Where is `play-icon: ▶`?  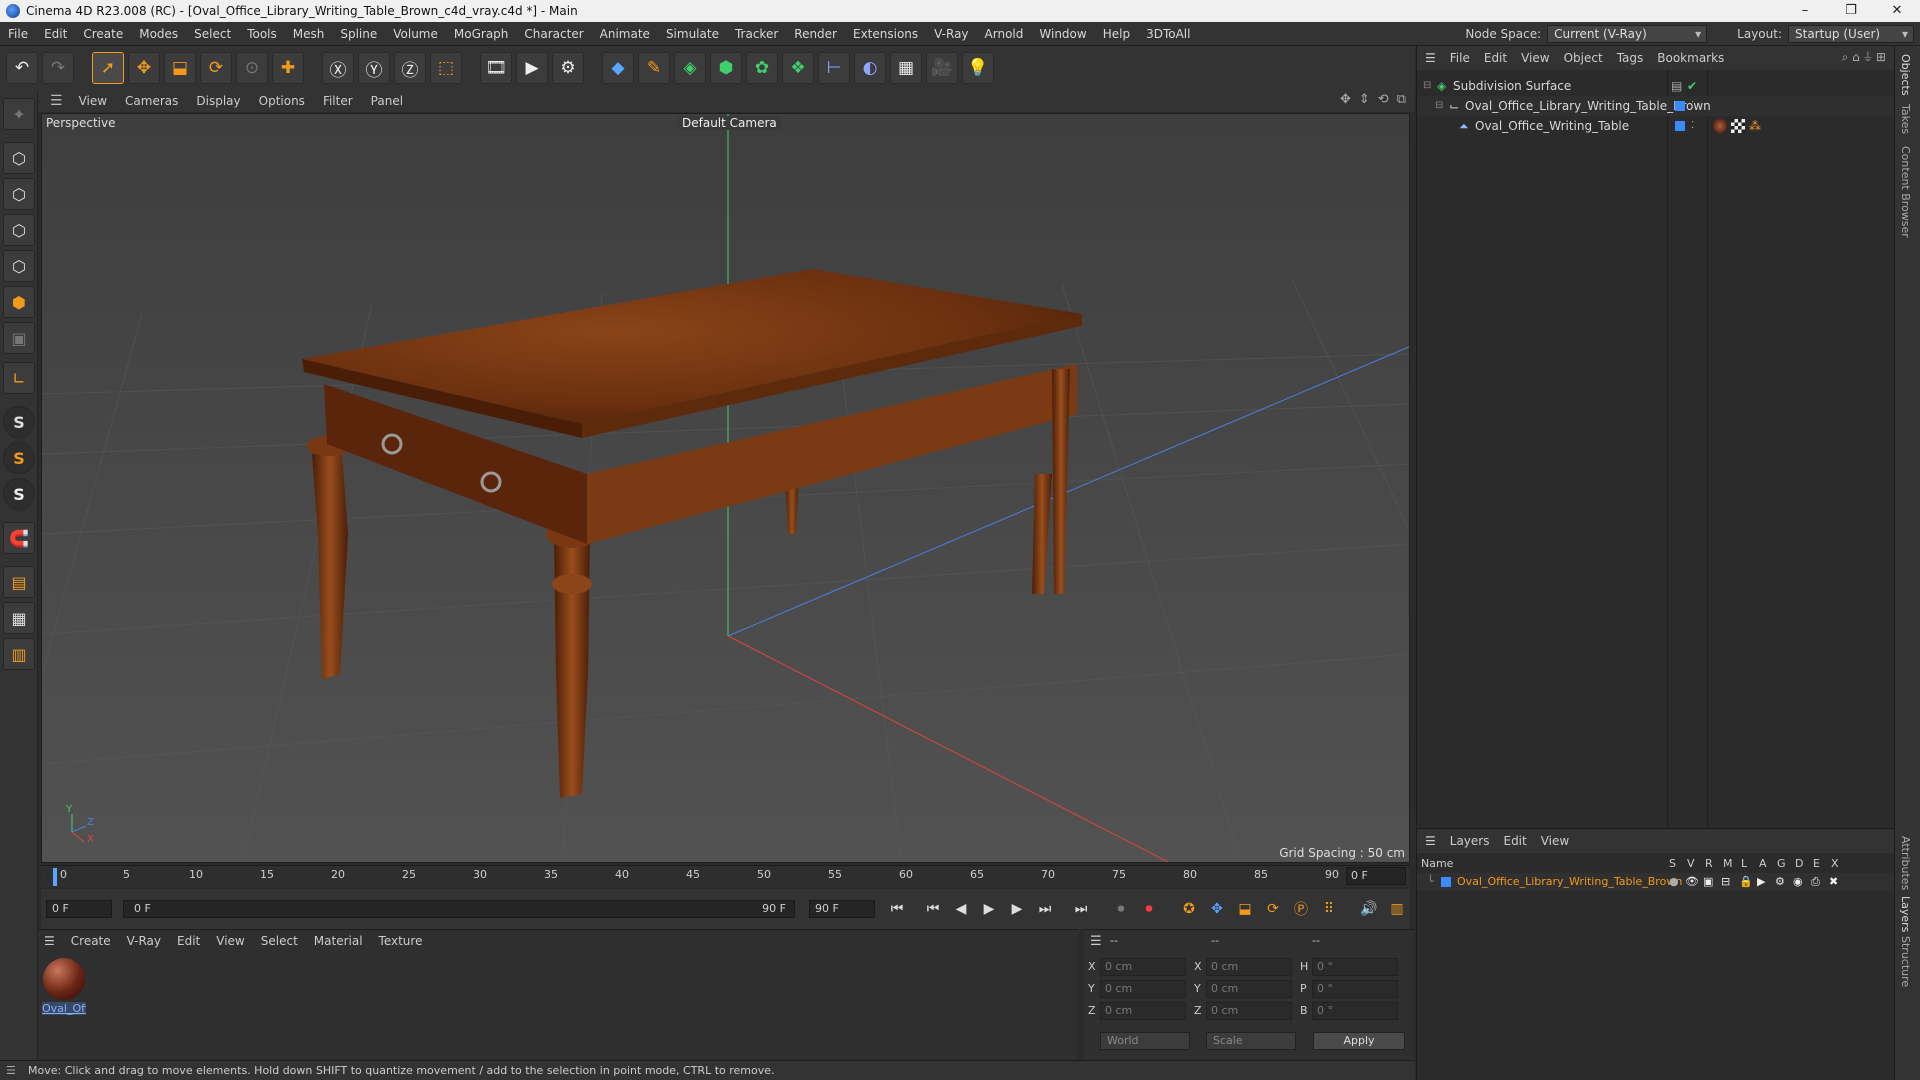
play-icon: ▶ is located at coordinates (989, 909).